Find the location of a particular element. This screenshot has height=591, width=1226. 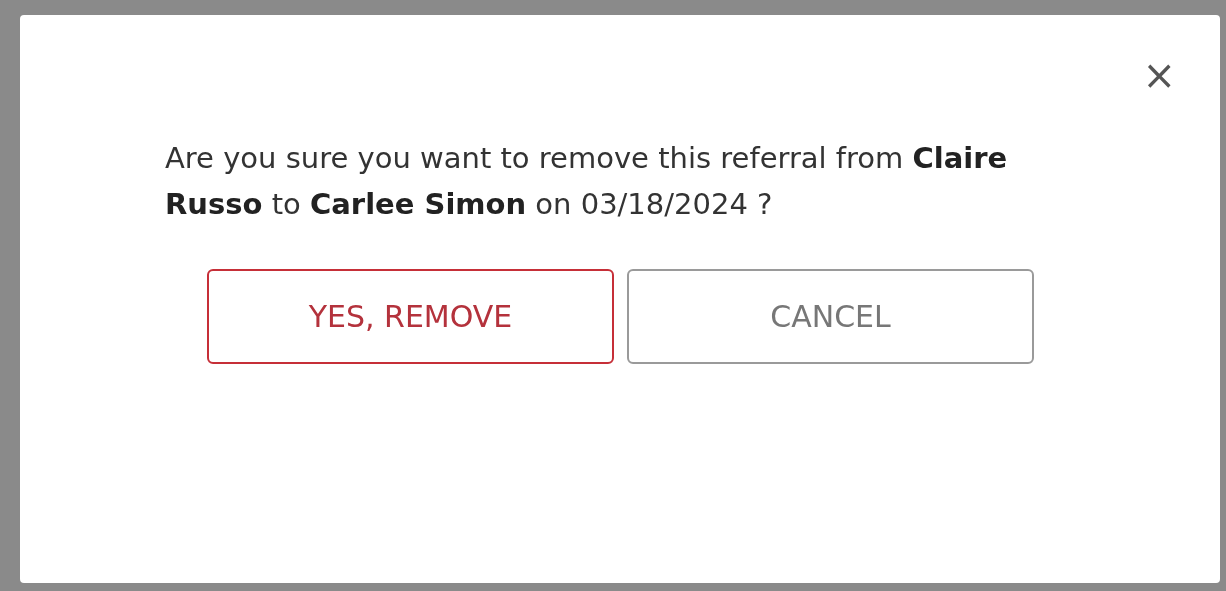

confirm-message: Are you sure you want to remove this referral from Claire Russo to Carlee Simon on 03/18/2024 ? is located at coordinates (587, 181).